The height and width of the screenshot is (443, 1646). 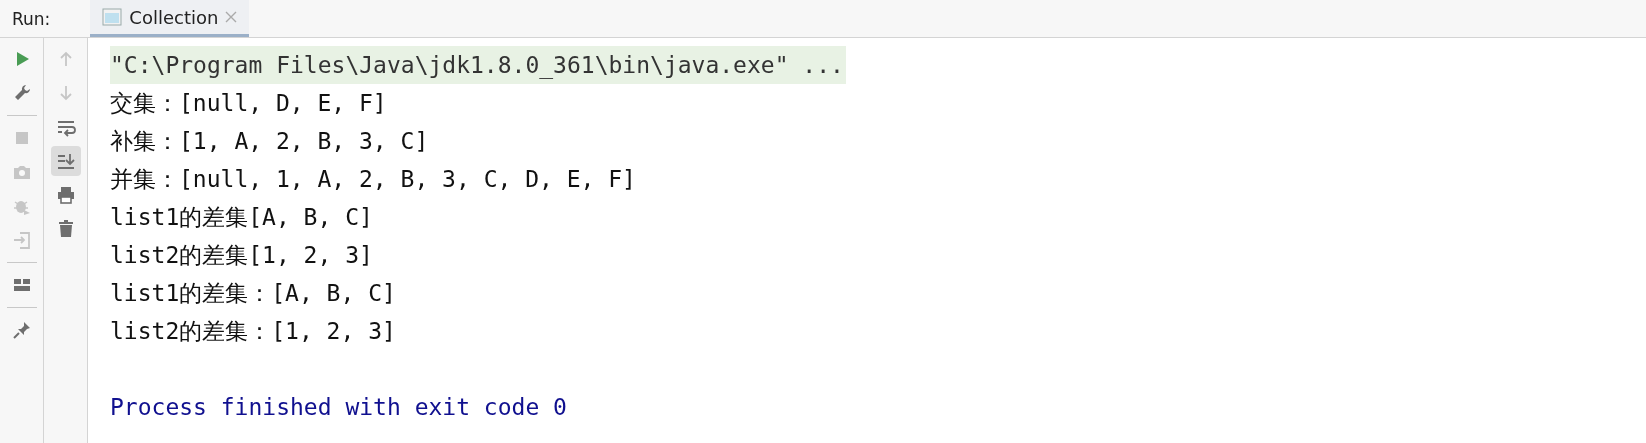 I want to click on run-tab: Collection, so click(x=170, y=18).